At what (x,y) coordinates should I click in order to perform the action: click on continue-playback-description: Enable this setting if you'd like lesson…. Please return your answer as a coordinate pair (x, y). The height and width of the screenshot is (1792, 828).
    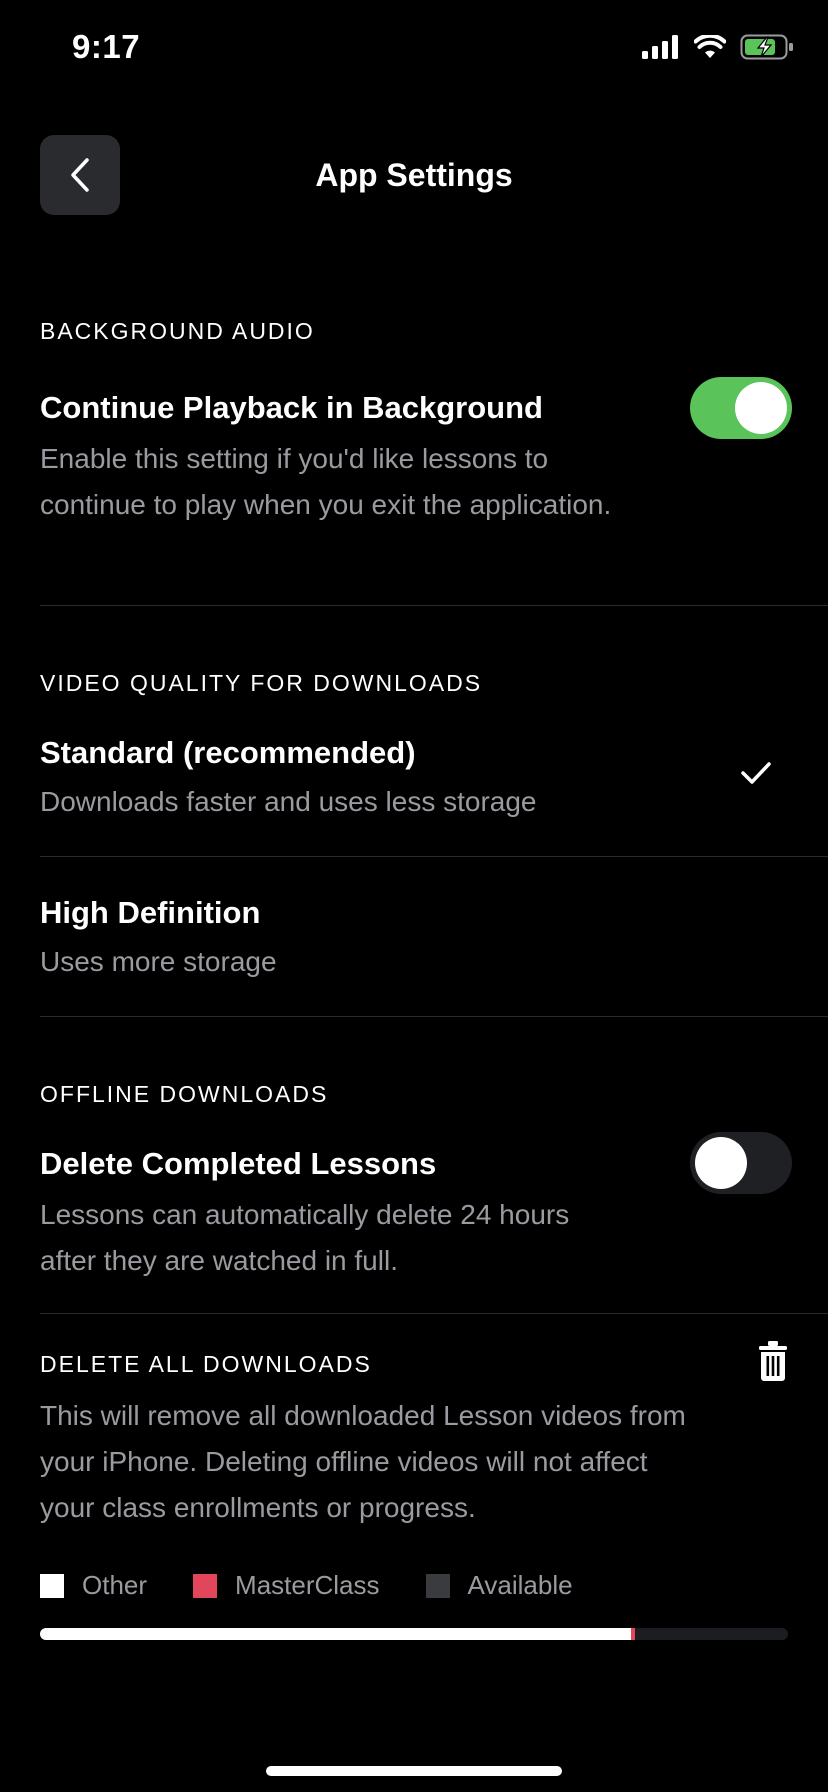
    Looking at the image, I should click on (326, 481).